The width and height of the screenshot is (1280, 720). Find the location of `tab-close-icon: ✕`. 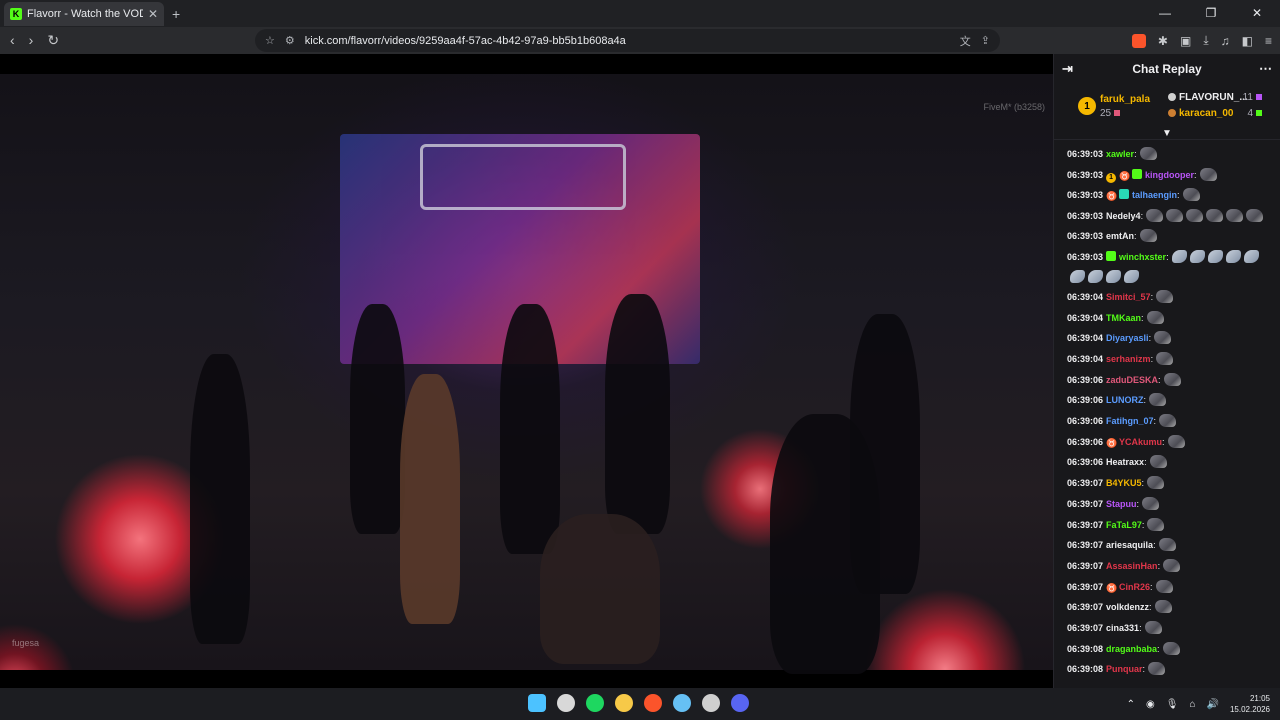

tab-close-icon: ✕ is located at coordinates (153, 14).